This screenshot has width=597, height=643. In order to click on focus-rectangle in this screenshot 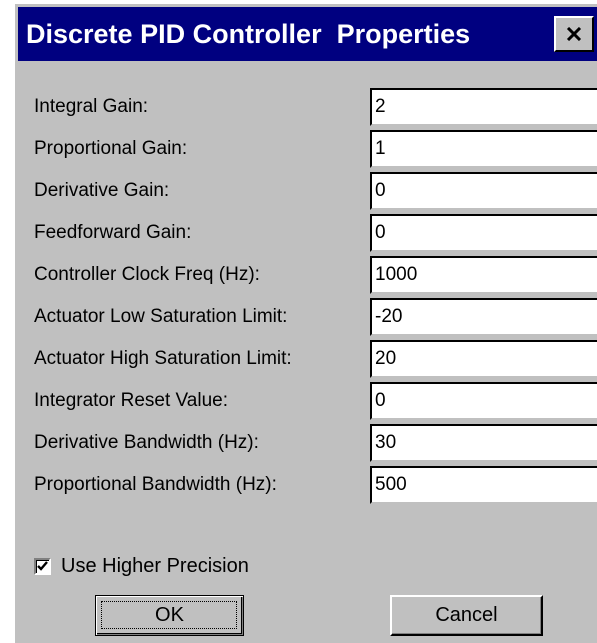, I will do `click(169, 615)`.